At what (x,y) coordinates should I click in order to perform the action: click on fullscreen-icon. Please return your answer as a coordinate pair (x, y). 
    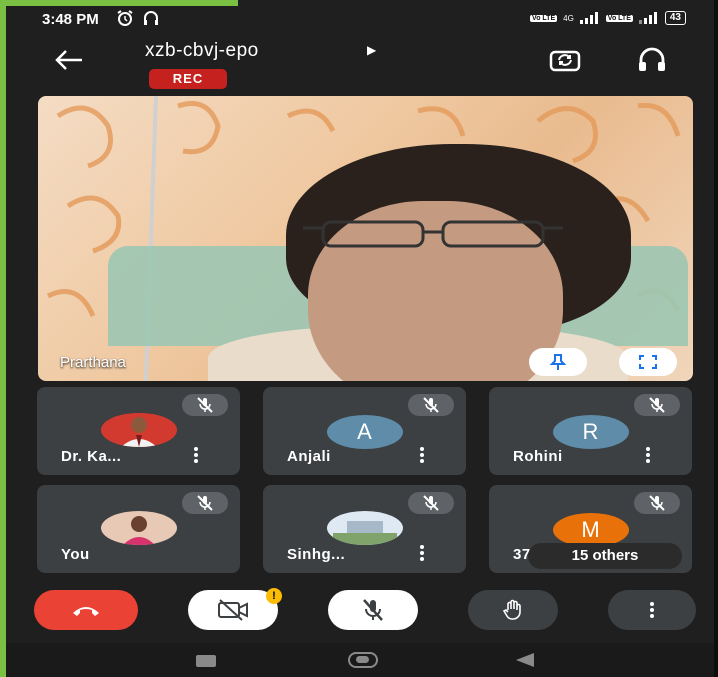
    Looking at the image, I should click on (648, 362).